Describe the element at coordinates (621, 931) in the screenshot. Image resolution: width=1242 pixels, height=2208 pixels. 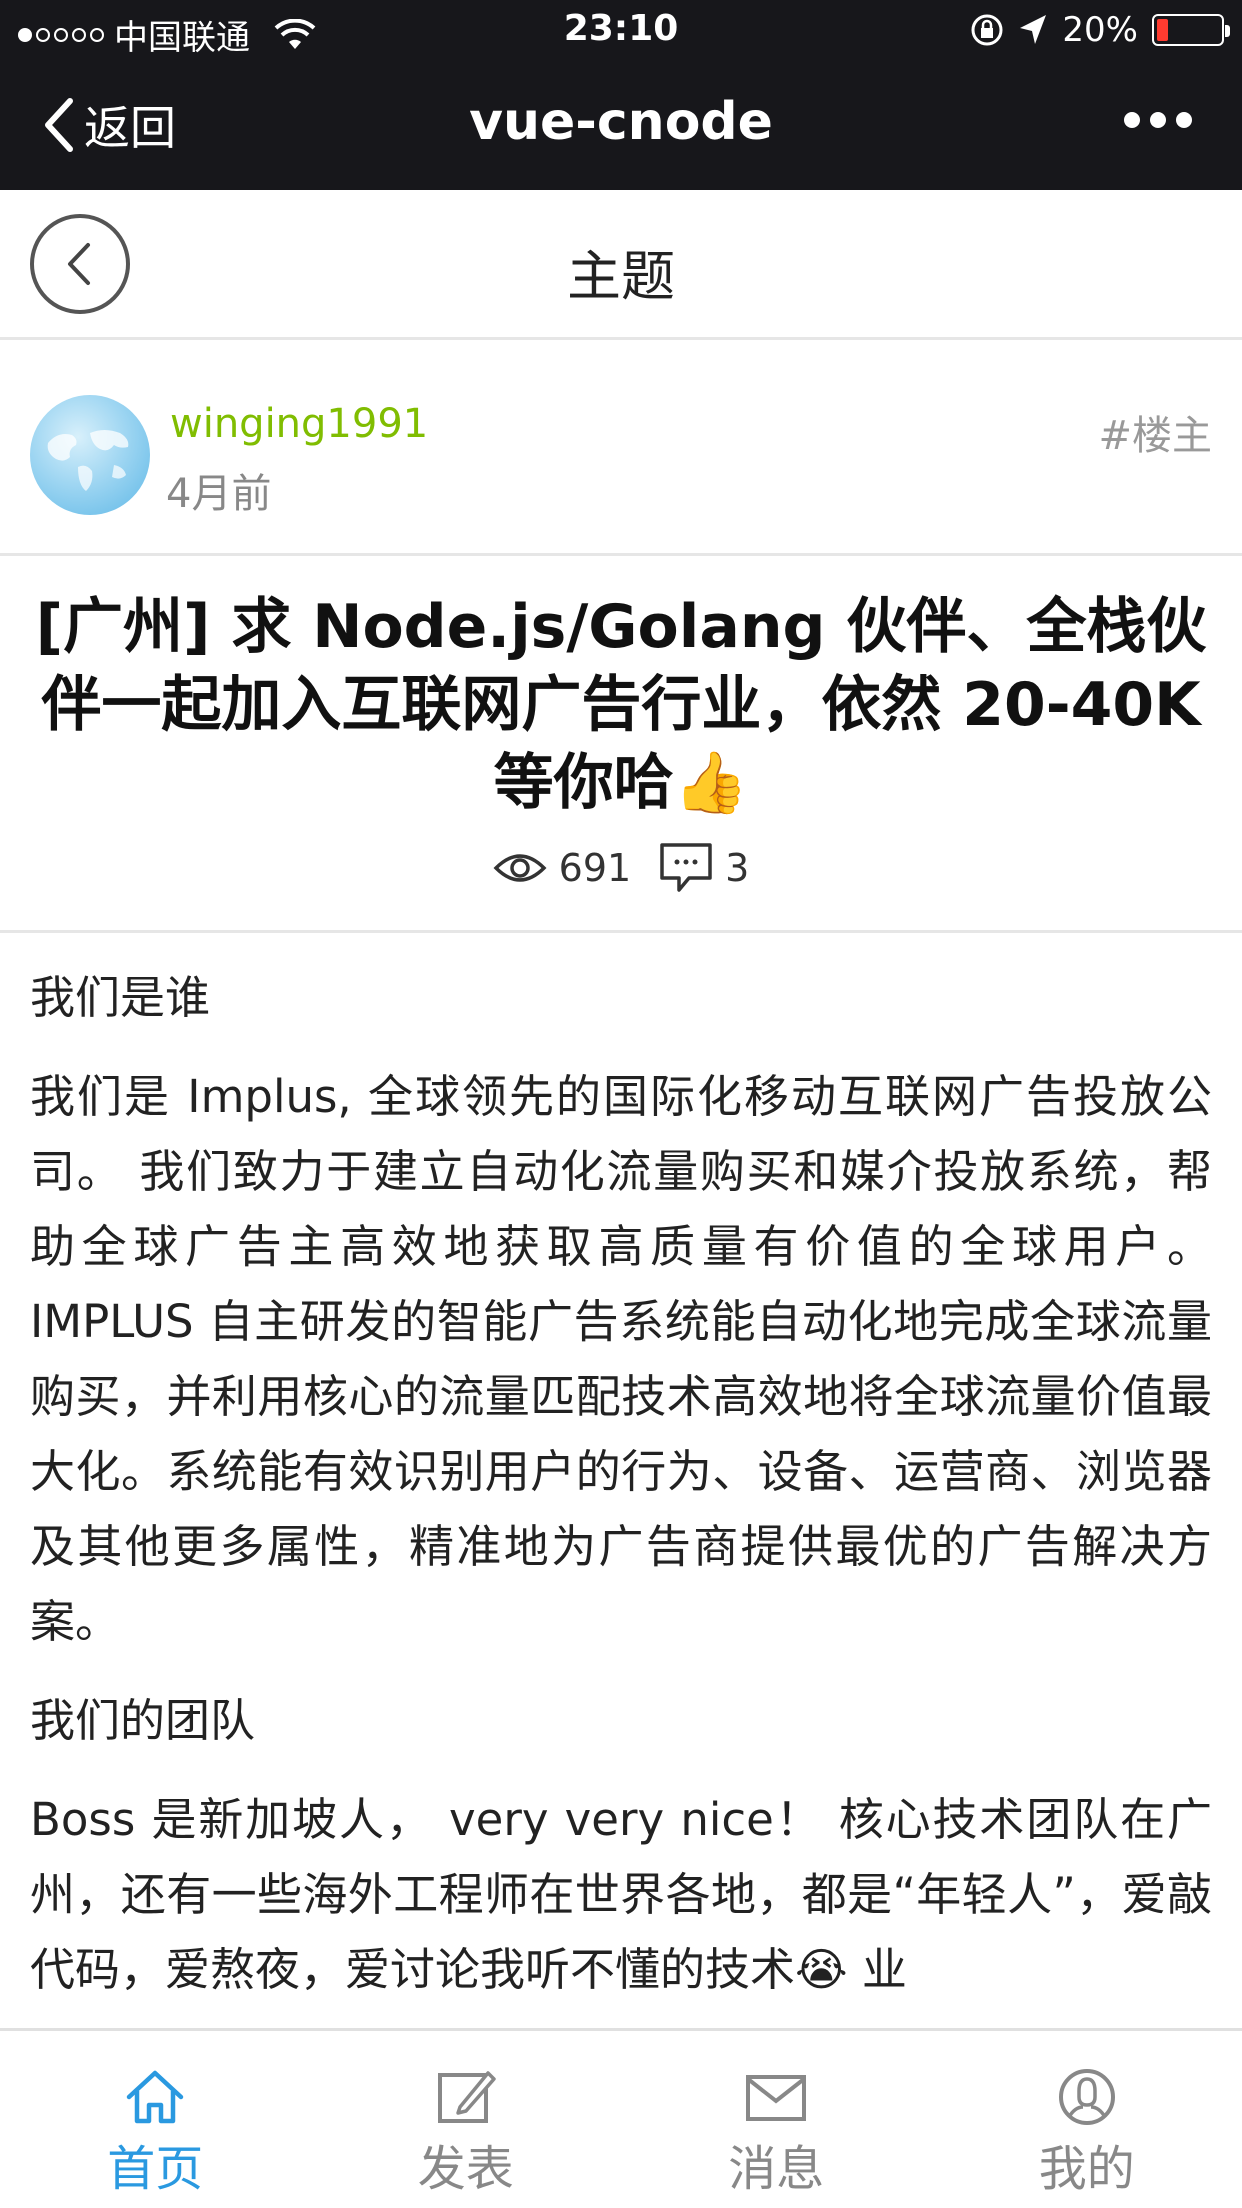
I see `divider` at that location.